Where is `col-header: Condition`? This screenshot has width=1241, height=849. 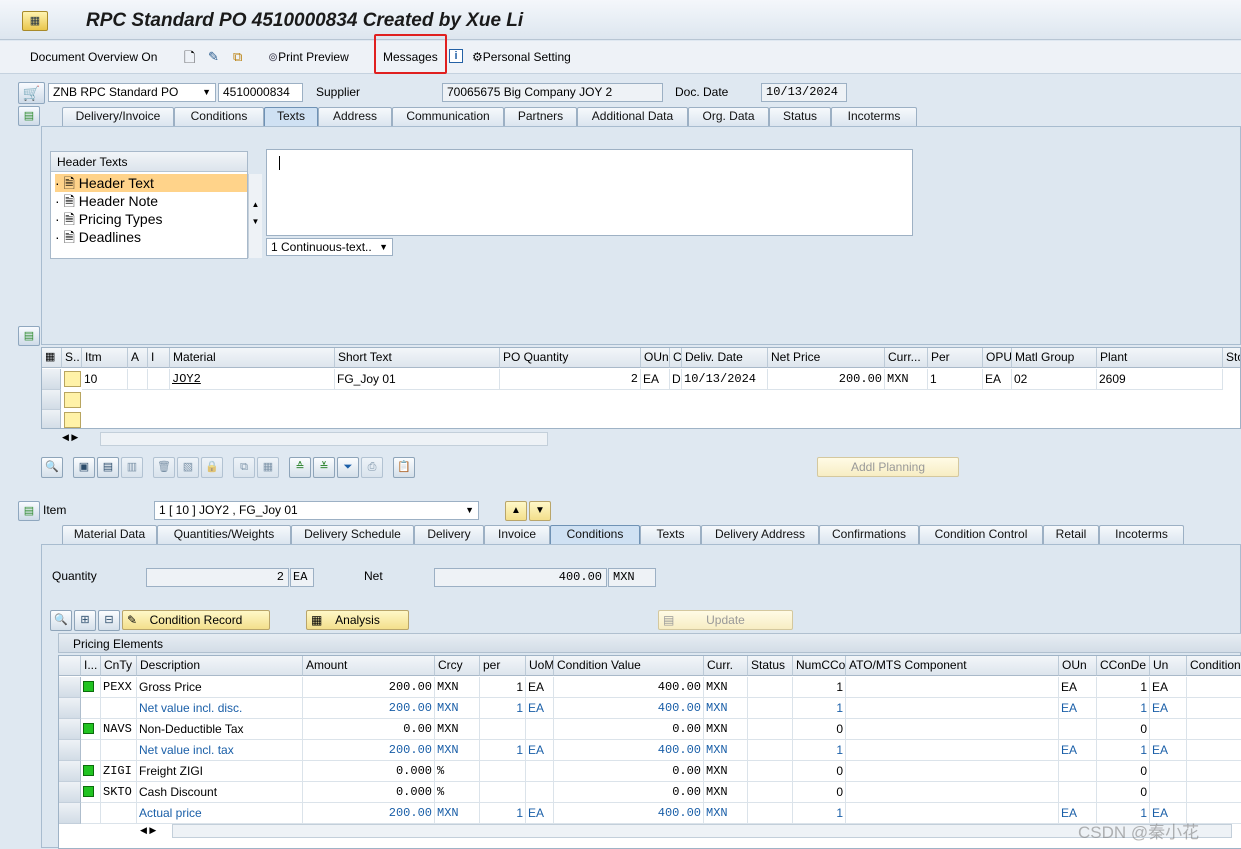
col-header: Condition is located at coordinates (1214, 666).